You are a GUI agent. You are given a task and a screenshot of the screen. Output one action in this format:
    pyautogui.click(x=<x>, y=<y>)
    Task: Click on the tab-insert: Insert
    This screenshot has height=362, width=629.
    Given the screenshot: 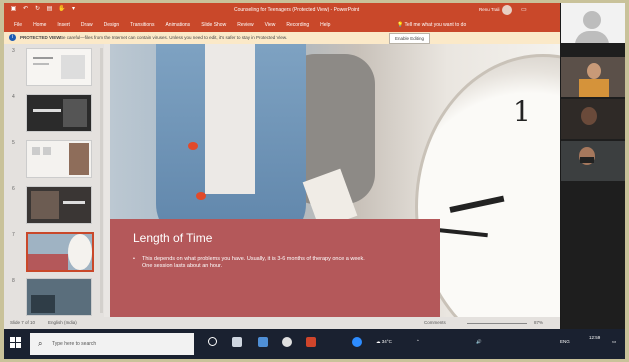 What is the action you would take?
    pyautogui.click(x=63, y=25)
    